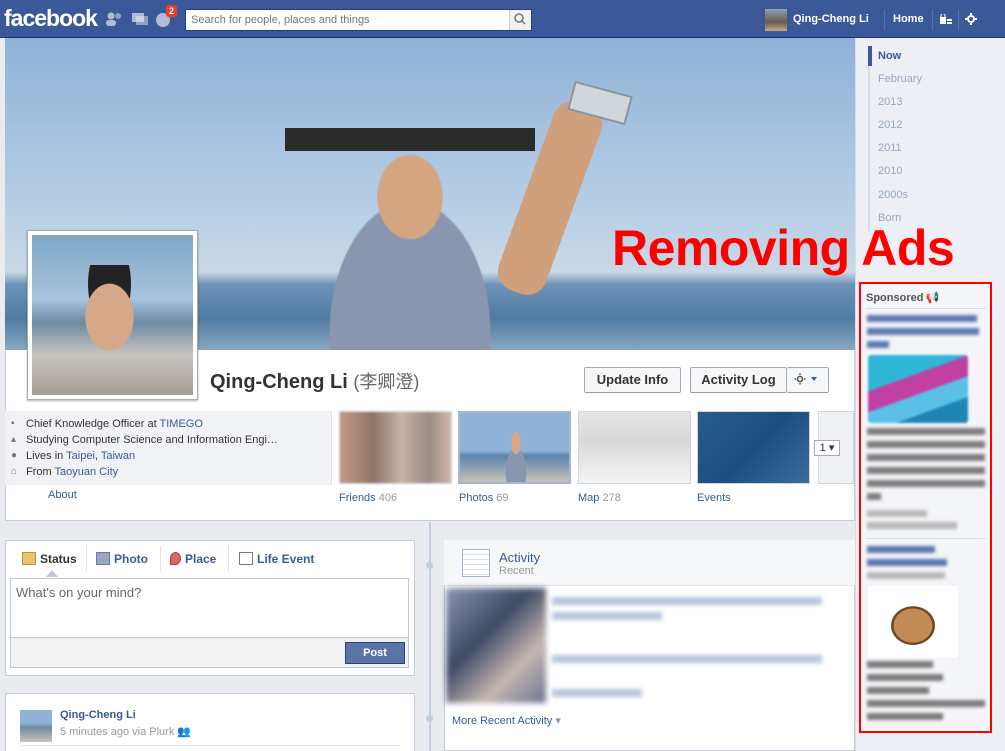 The width and height of the screenshot is (1005, 751). What do you see at coordinates (172, 11) in the screenshot?
I see `notification-count-badge: 2` at bounding box center [172, 11].